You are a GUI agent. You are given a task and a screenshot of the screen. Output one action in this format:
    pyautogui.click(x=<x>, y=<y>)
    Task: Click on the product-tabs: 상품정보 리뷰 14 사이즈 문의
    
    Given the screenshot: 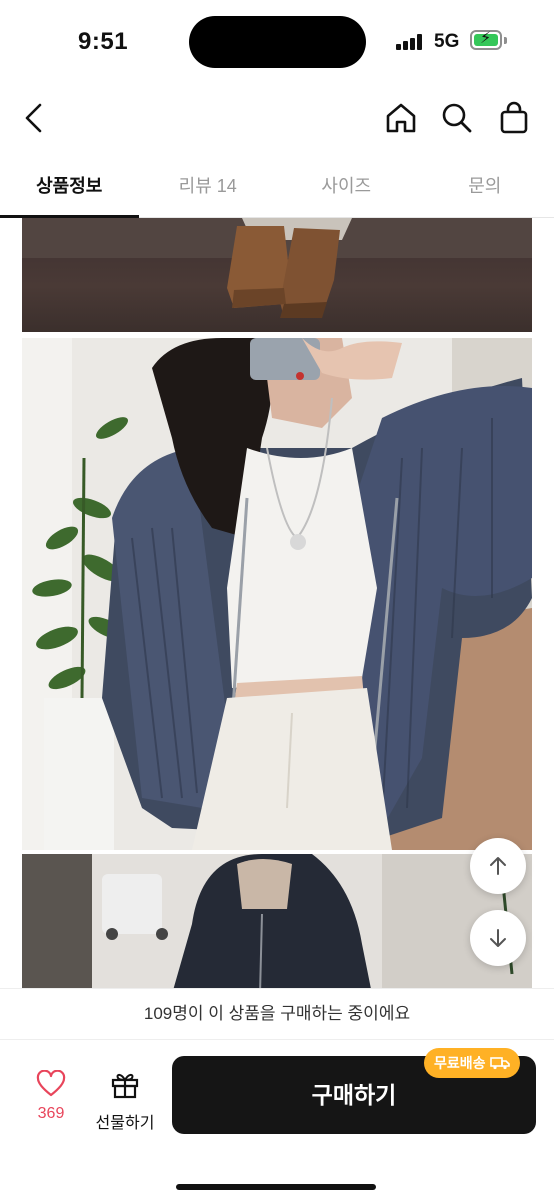 What is the action you would take?
    pyautogui.click(x=277, y=188)
    